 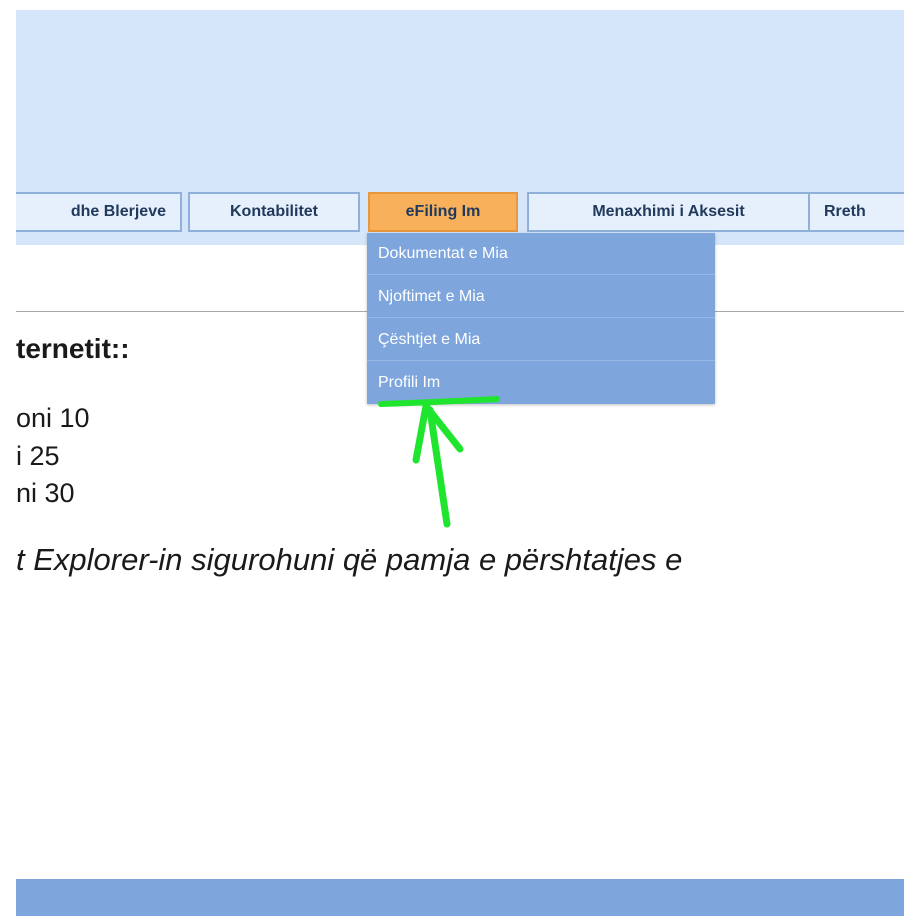 I want to click on annotation-arrow-shaft, so click(x=438, y=467).